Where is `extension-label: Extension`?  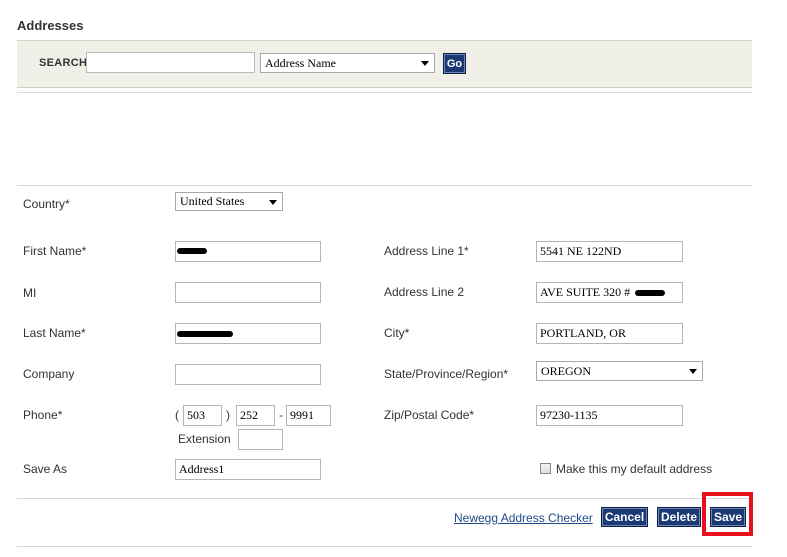
extension-label: Extension is located at coordinates (204, 439).